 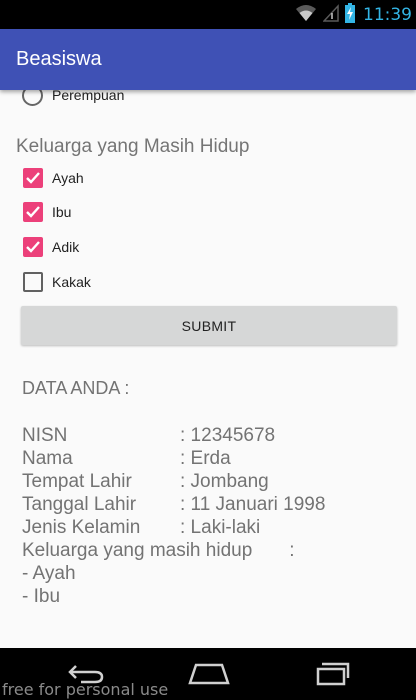 I want to click on app-title: Beasiswa, so click(x=59, y=59).